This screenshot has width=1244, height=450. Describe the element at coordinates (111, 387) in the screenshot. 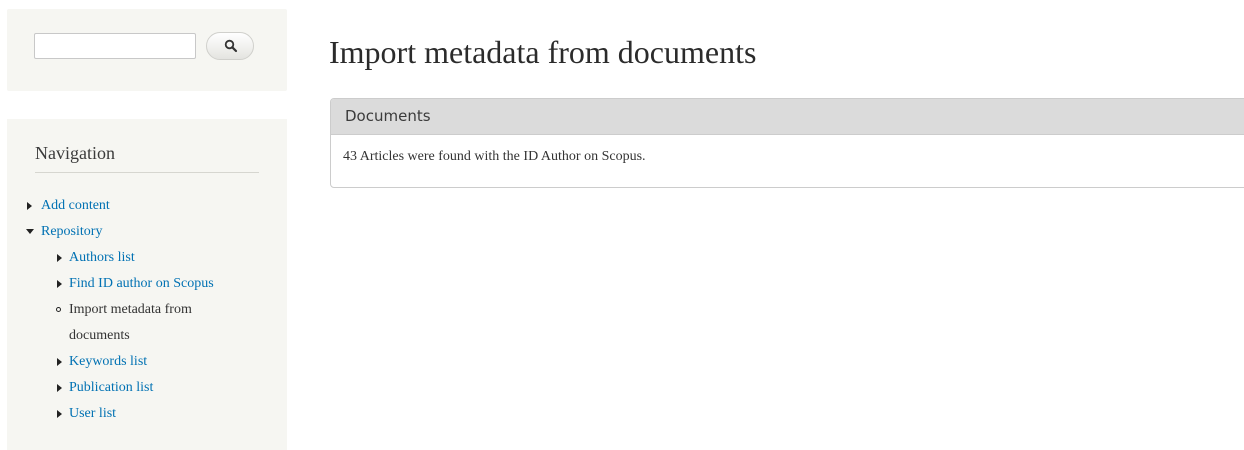

I see `nav-link-publication-list: Publication list` at that location.